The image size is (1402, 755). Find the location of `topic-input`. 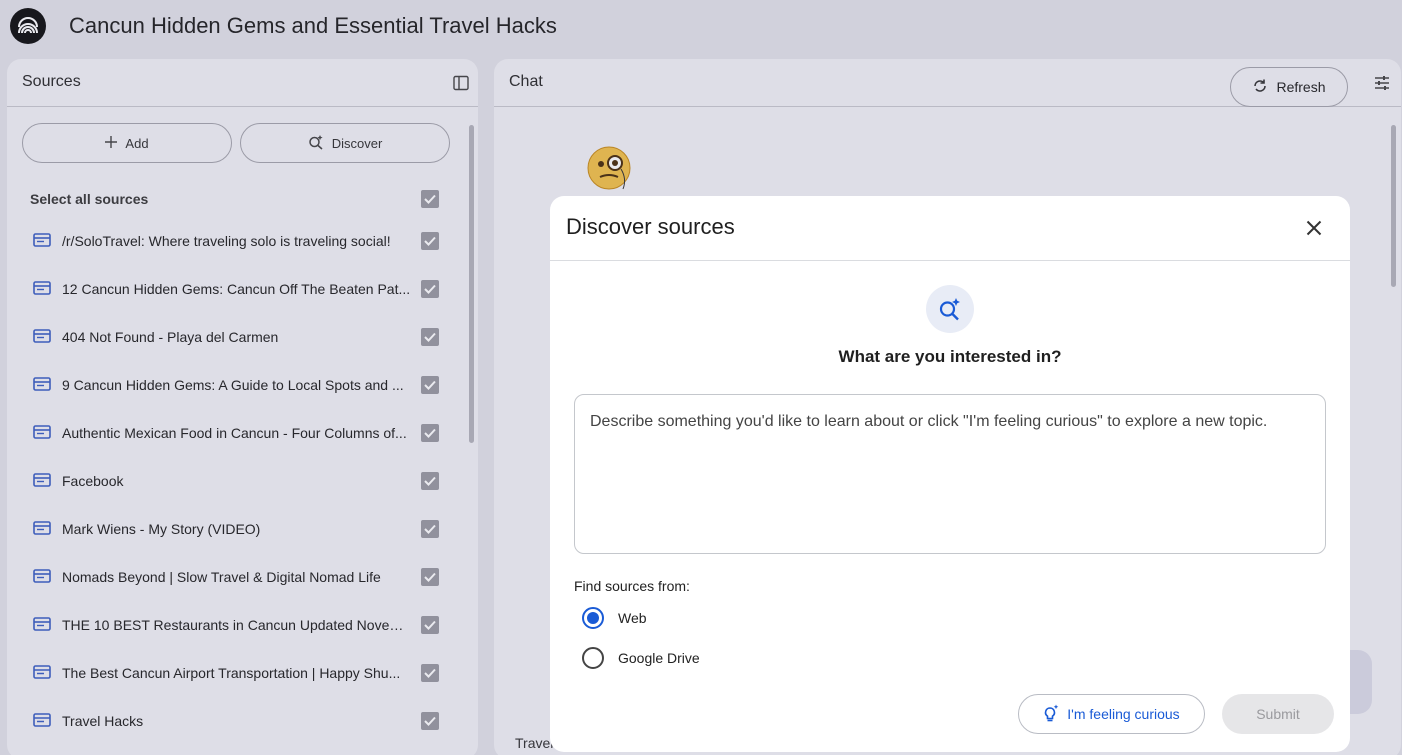

topic-input is located at coordinates (950, 474).